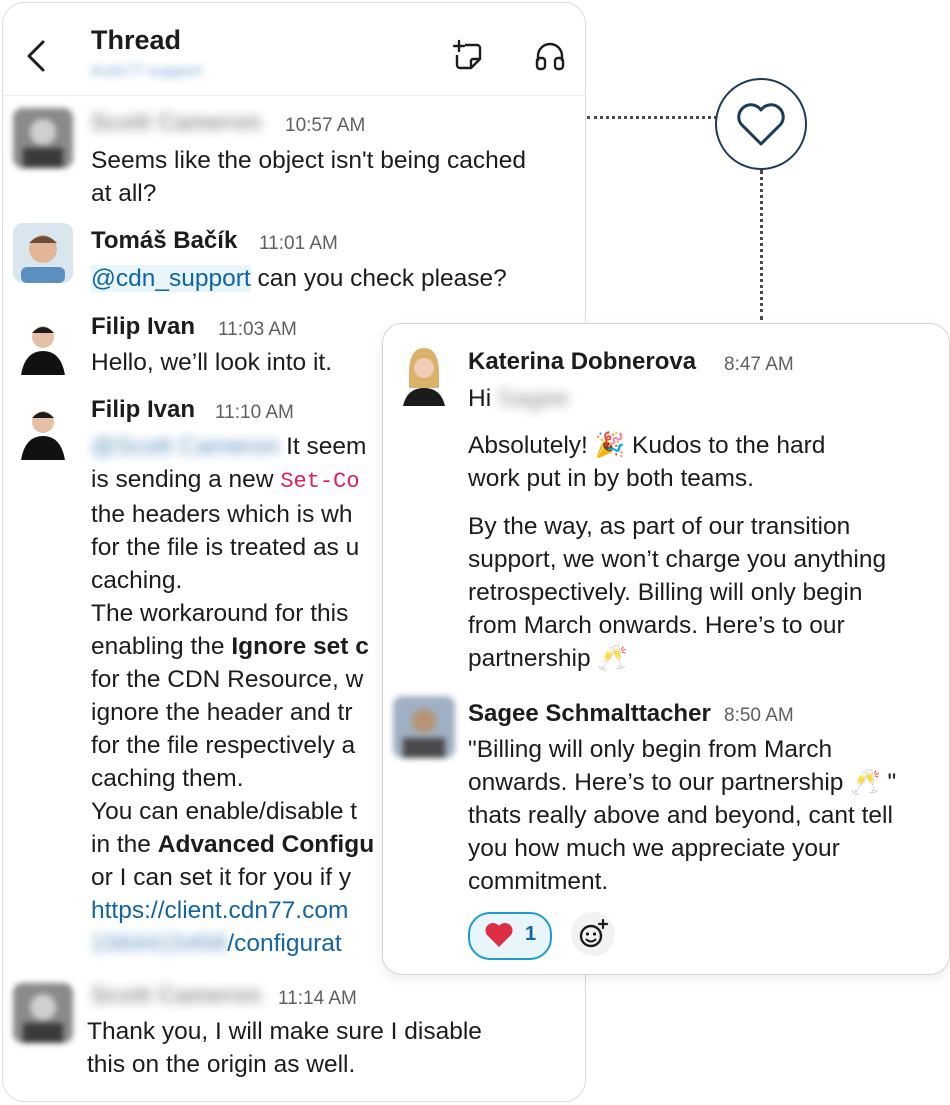 This screenshot has height=1105, width=950. I want to click on red-heart-icon, so click(499, 935).